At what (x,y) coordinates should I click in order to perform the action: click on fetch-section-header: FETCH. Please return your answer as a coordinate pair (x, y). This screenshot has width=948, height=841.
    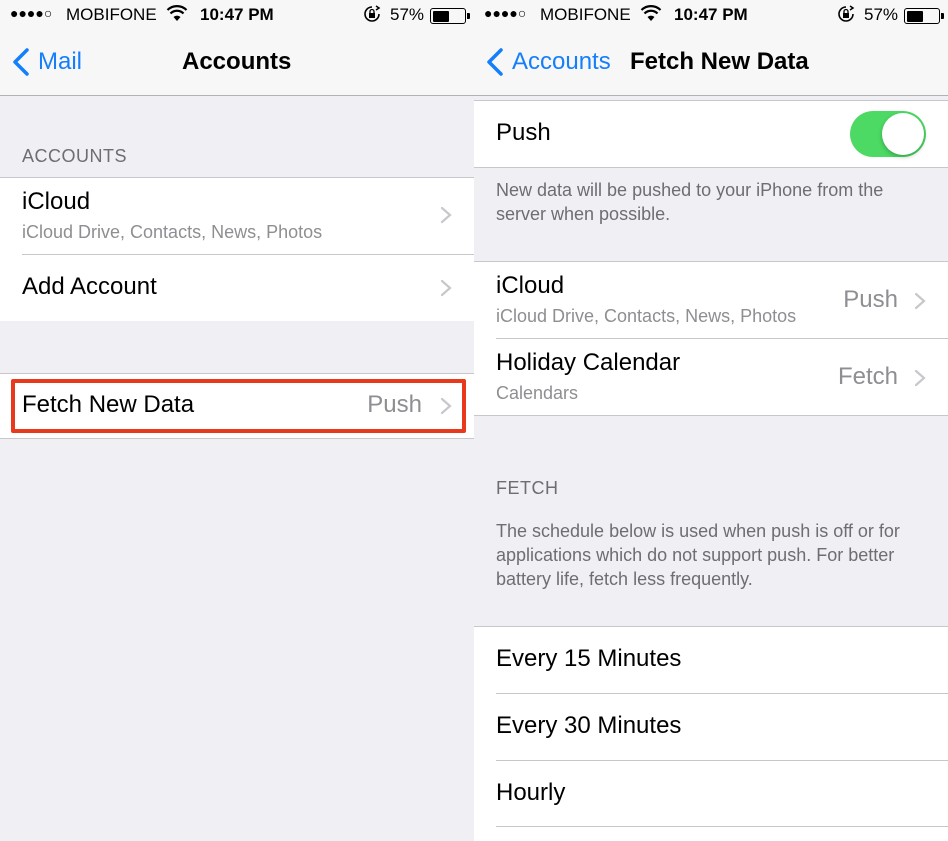
    Looking at the image, I should click on (527, 488).